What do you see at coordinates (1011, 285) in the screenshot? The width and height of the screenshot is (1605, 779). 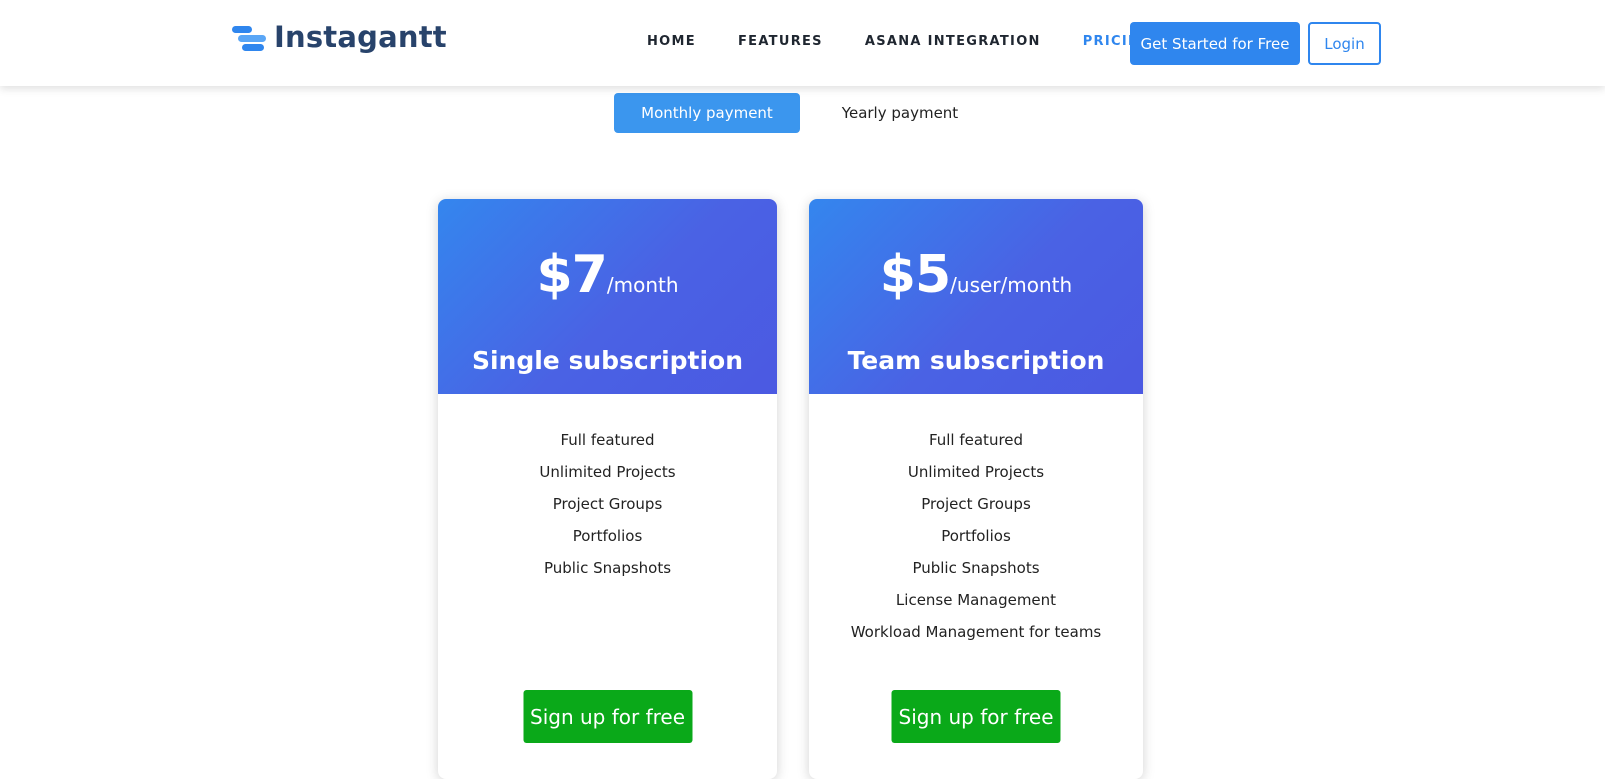 I see `price-period: /user/month` at bounding box center [1011, 285].